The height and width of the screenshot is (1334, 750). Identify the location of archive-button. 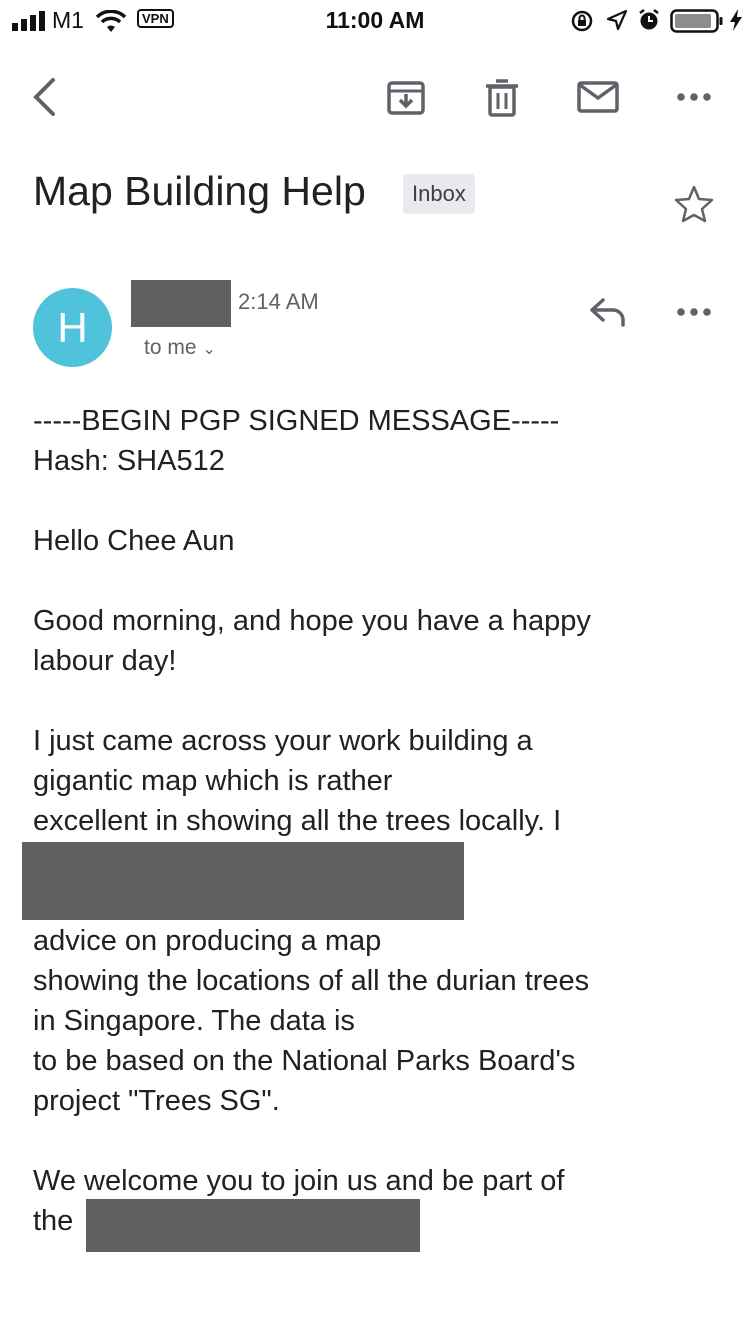
(406, 97).